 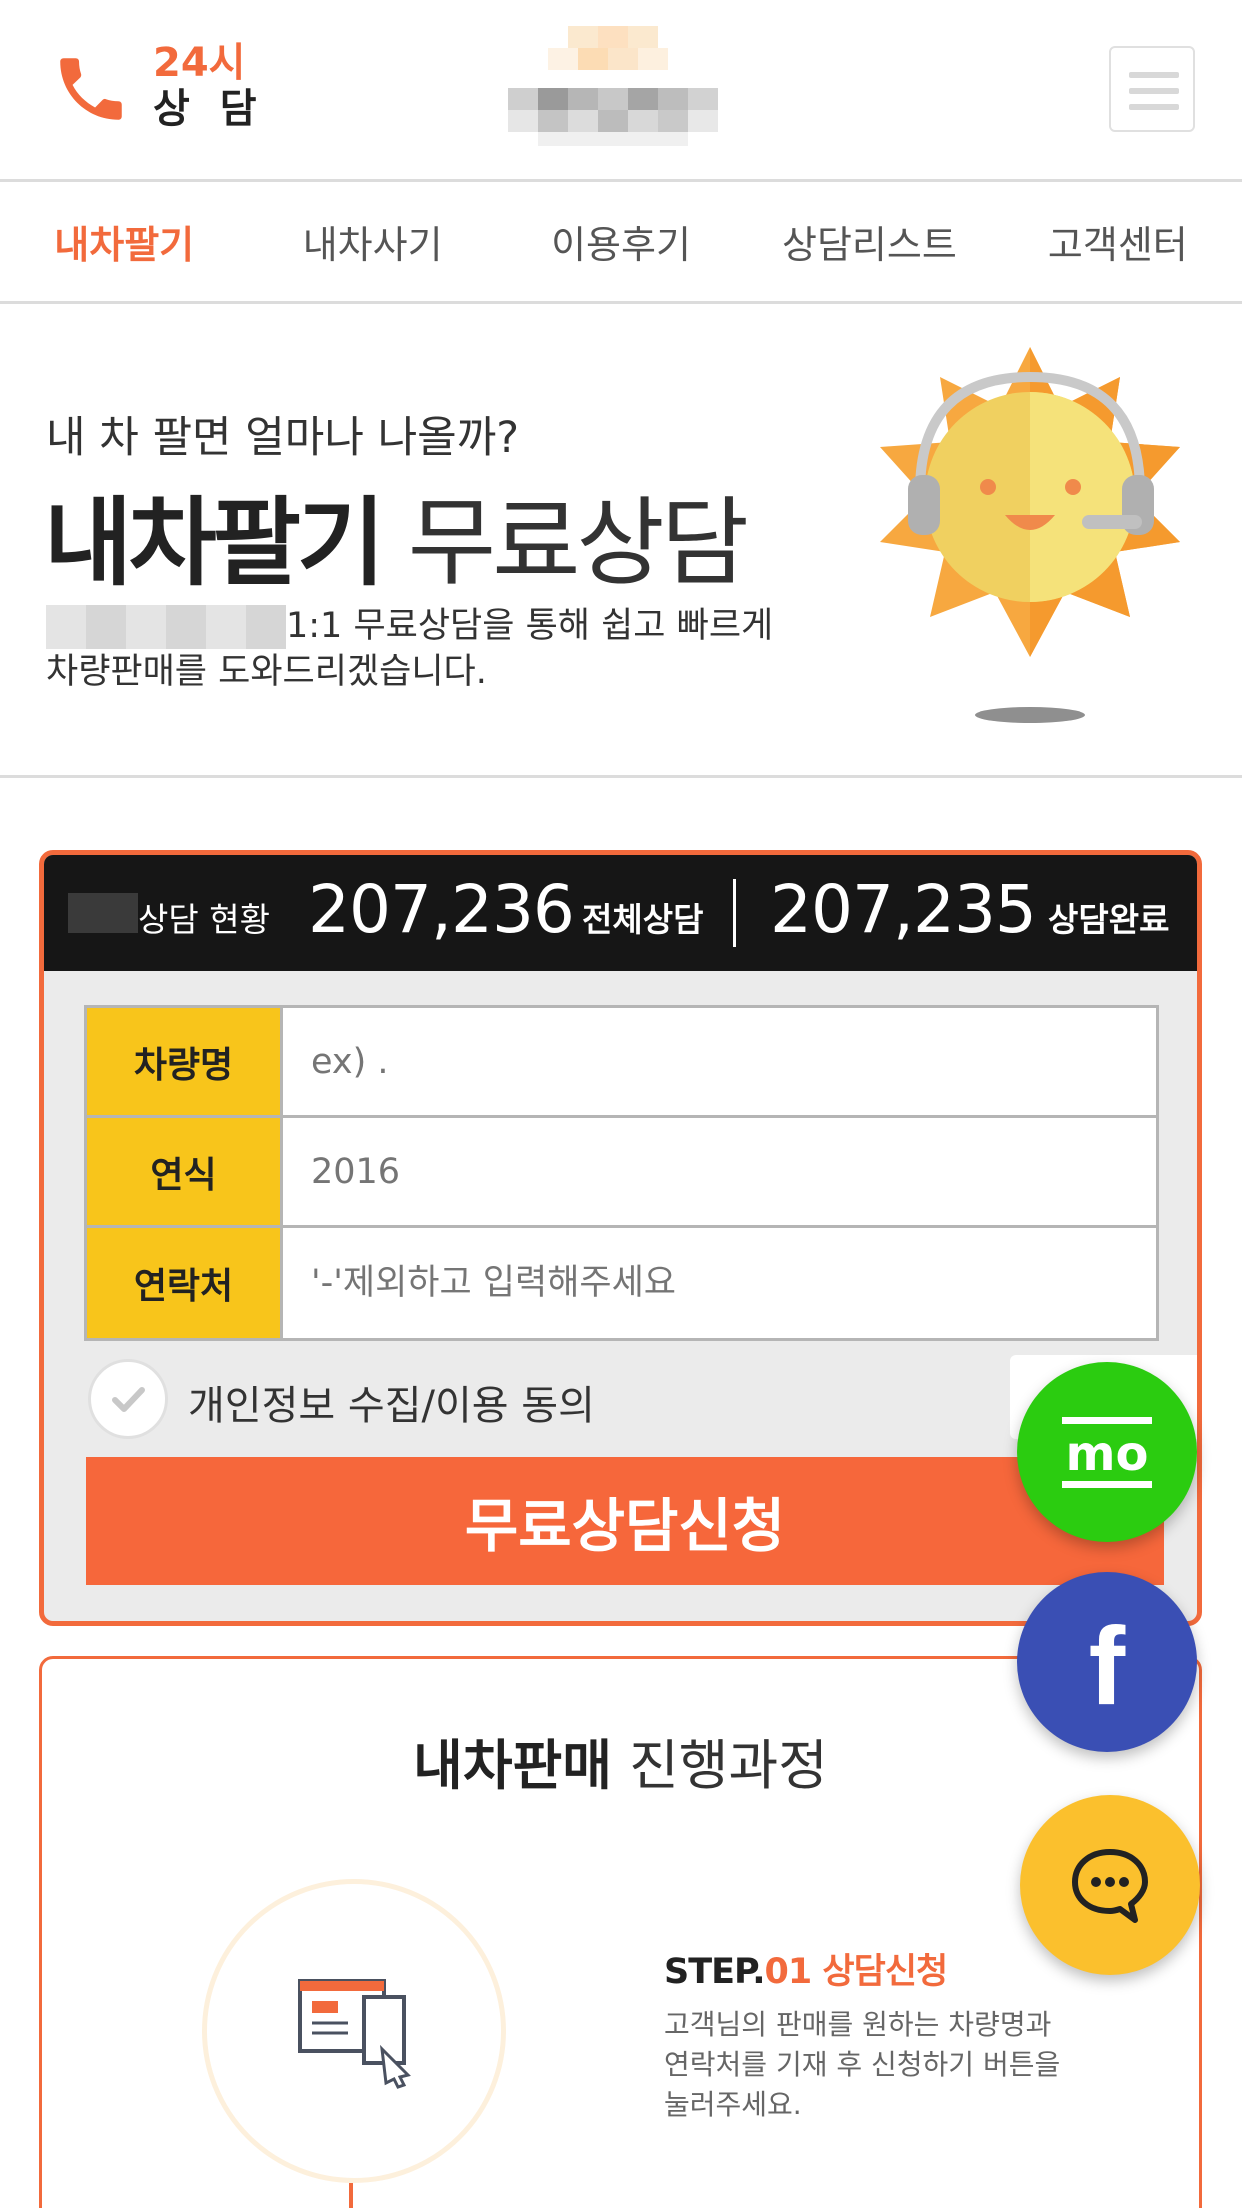 I want to click on contact-label: 연락처, so click(x=185, y=1283).